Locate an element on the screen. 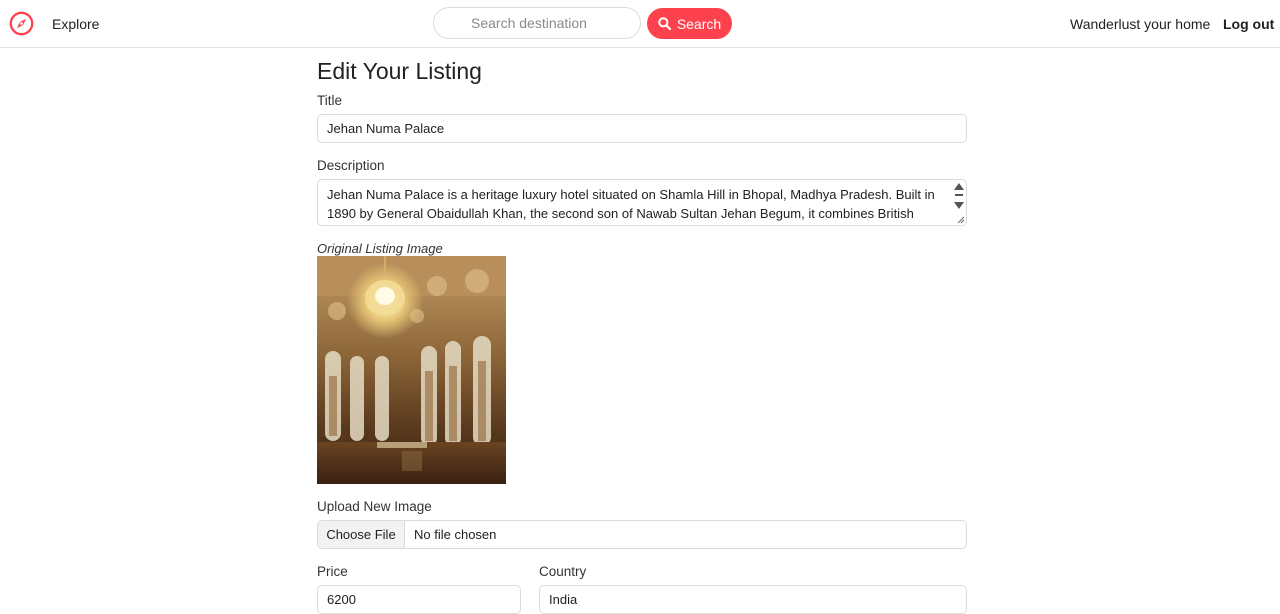 The height and width of the screenshot is (614, 1280). explore-link: Explore is located at coordinates (75, 24).